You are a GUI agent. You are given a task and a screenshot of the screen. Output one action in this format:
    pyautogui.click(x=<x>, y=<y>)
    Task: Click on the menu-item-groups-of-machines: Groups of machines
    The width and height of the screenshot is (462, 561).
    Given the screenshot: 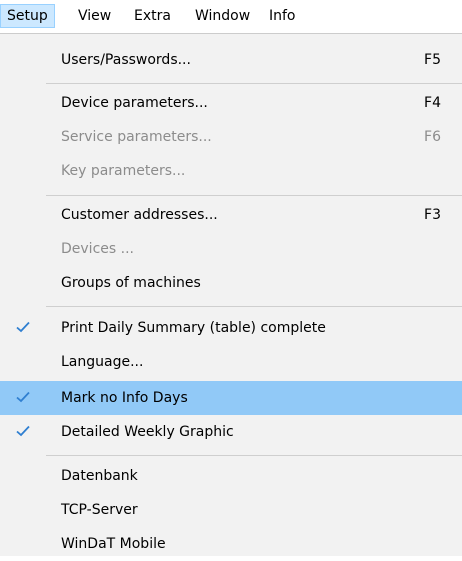 What is the action you would take?
    pyautogui.click(x=231, y=283)
    